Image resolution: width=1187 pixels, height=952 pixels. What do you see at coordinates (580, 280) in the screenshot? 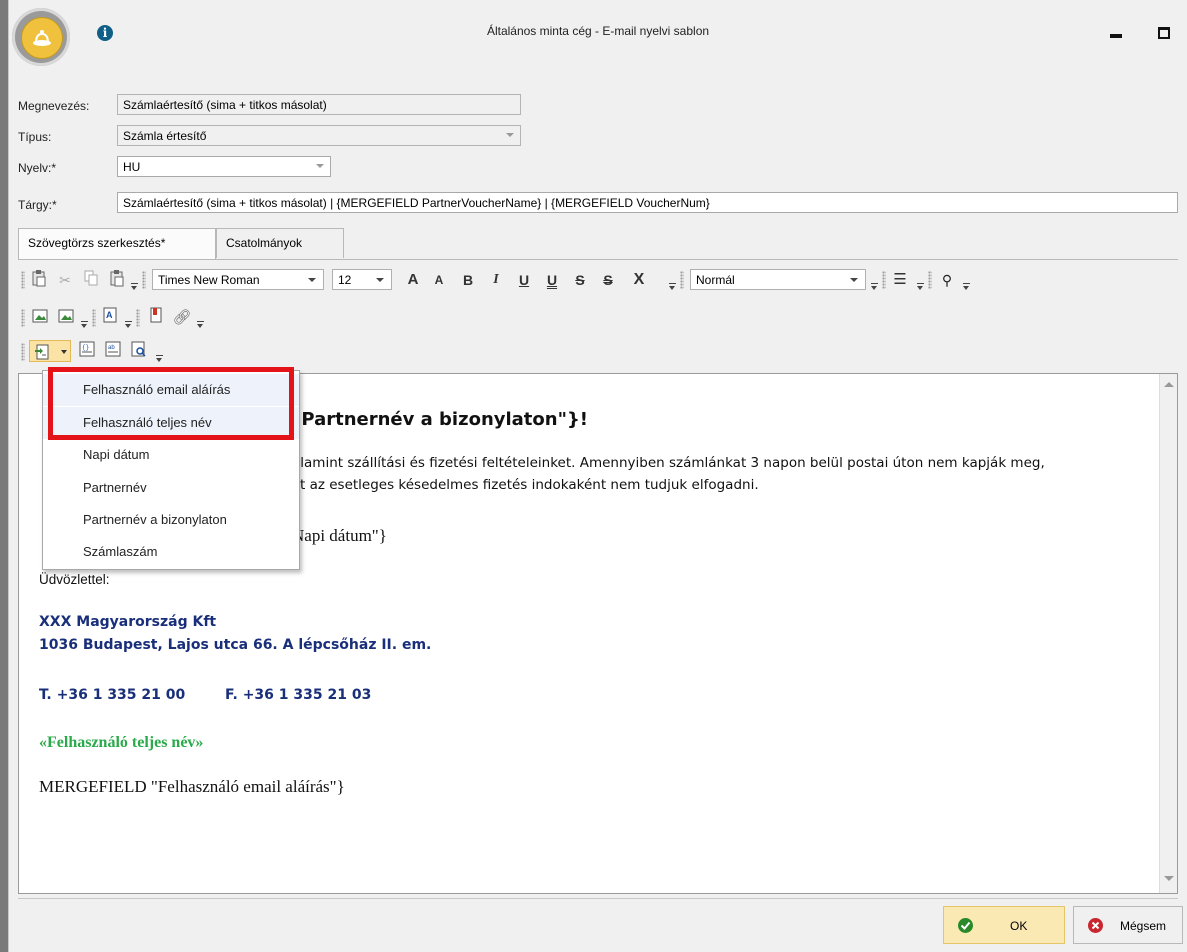
I see `strikethrough-button: S` at bounding box center [580, 280].